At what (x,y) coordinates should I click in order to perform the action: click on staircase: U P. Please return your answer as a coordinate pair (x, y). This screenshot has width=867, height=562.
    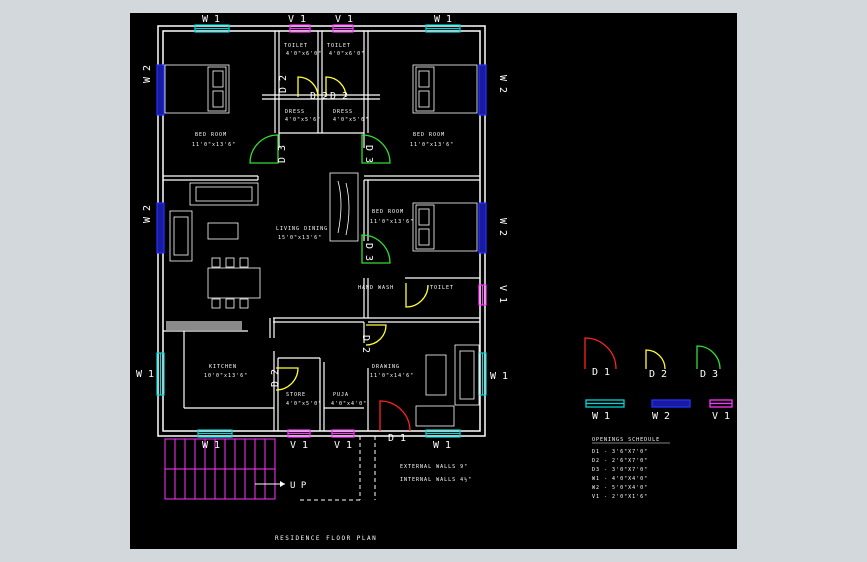
    Looking at the image, I should click on (235, 469).